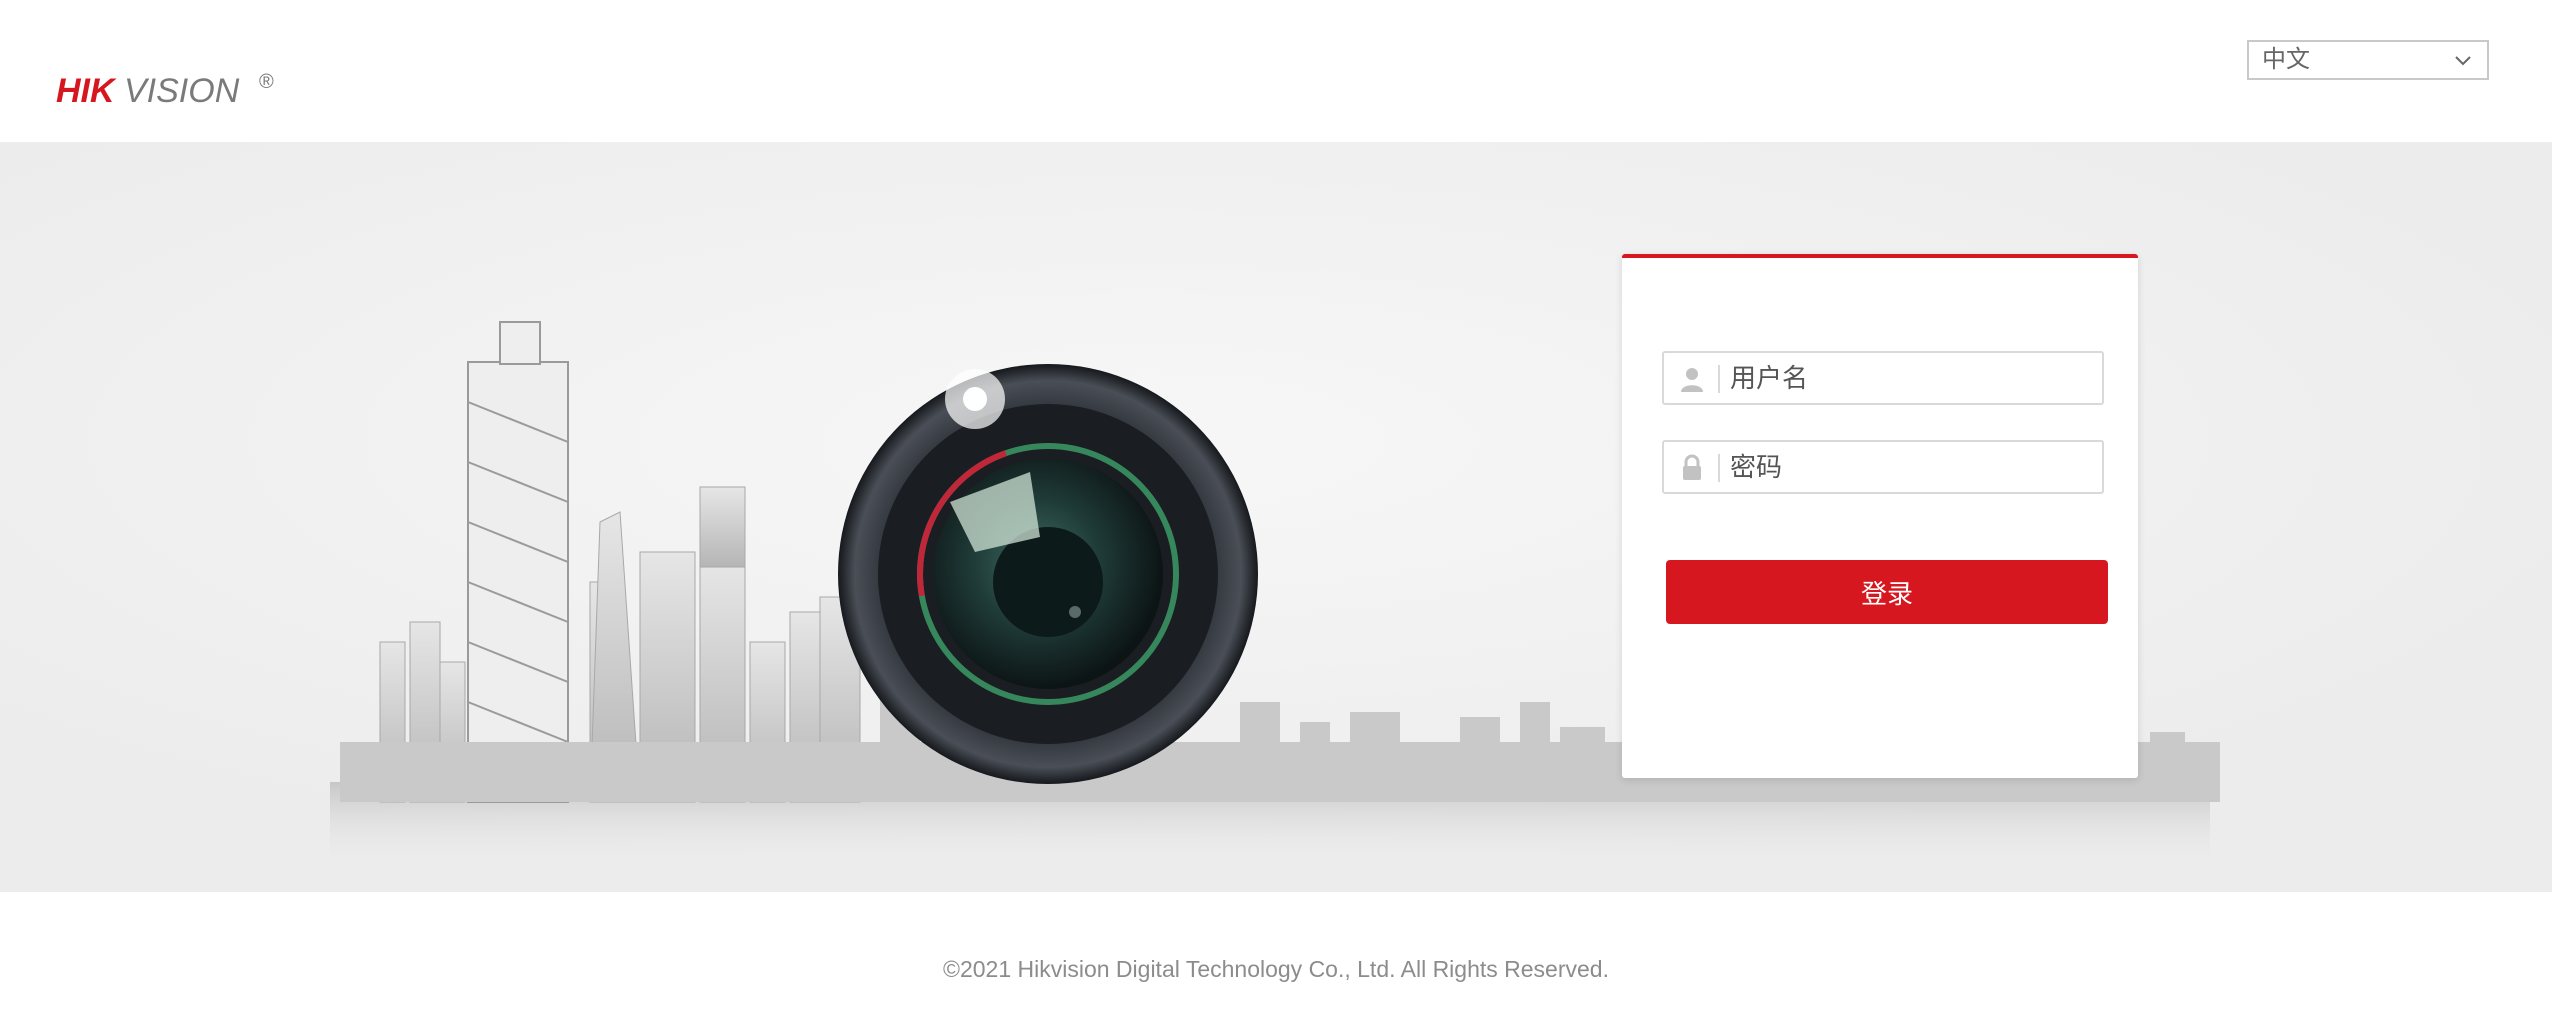 Image resolution: width=2552 pixels, height=1034 pixels. What do you see at coordinates (2286, 59) in the screenshot?
I see `language-select-value: 中文` at bounding box center [2286, 59].